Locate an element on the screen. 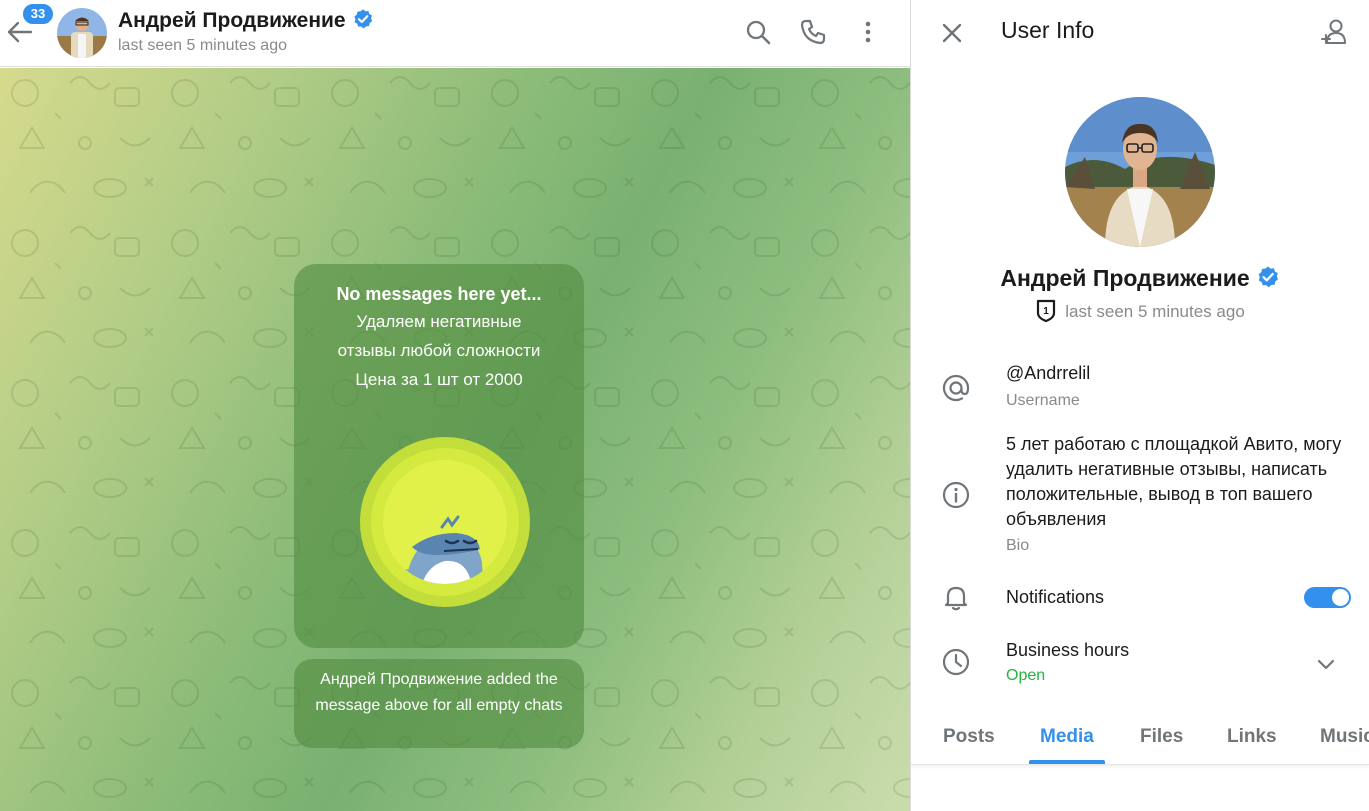  notifications-toggle is located at coordinates (1327, 597).